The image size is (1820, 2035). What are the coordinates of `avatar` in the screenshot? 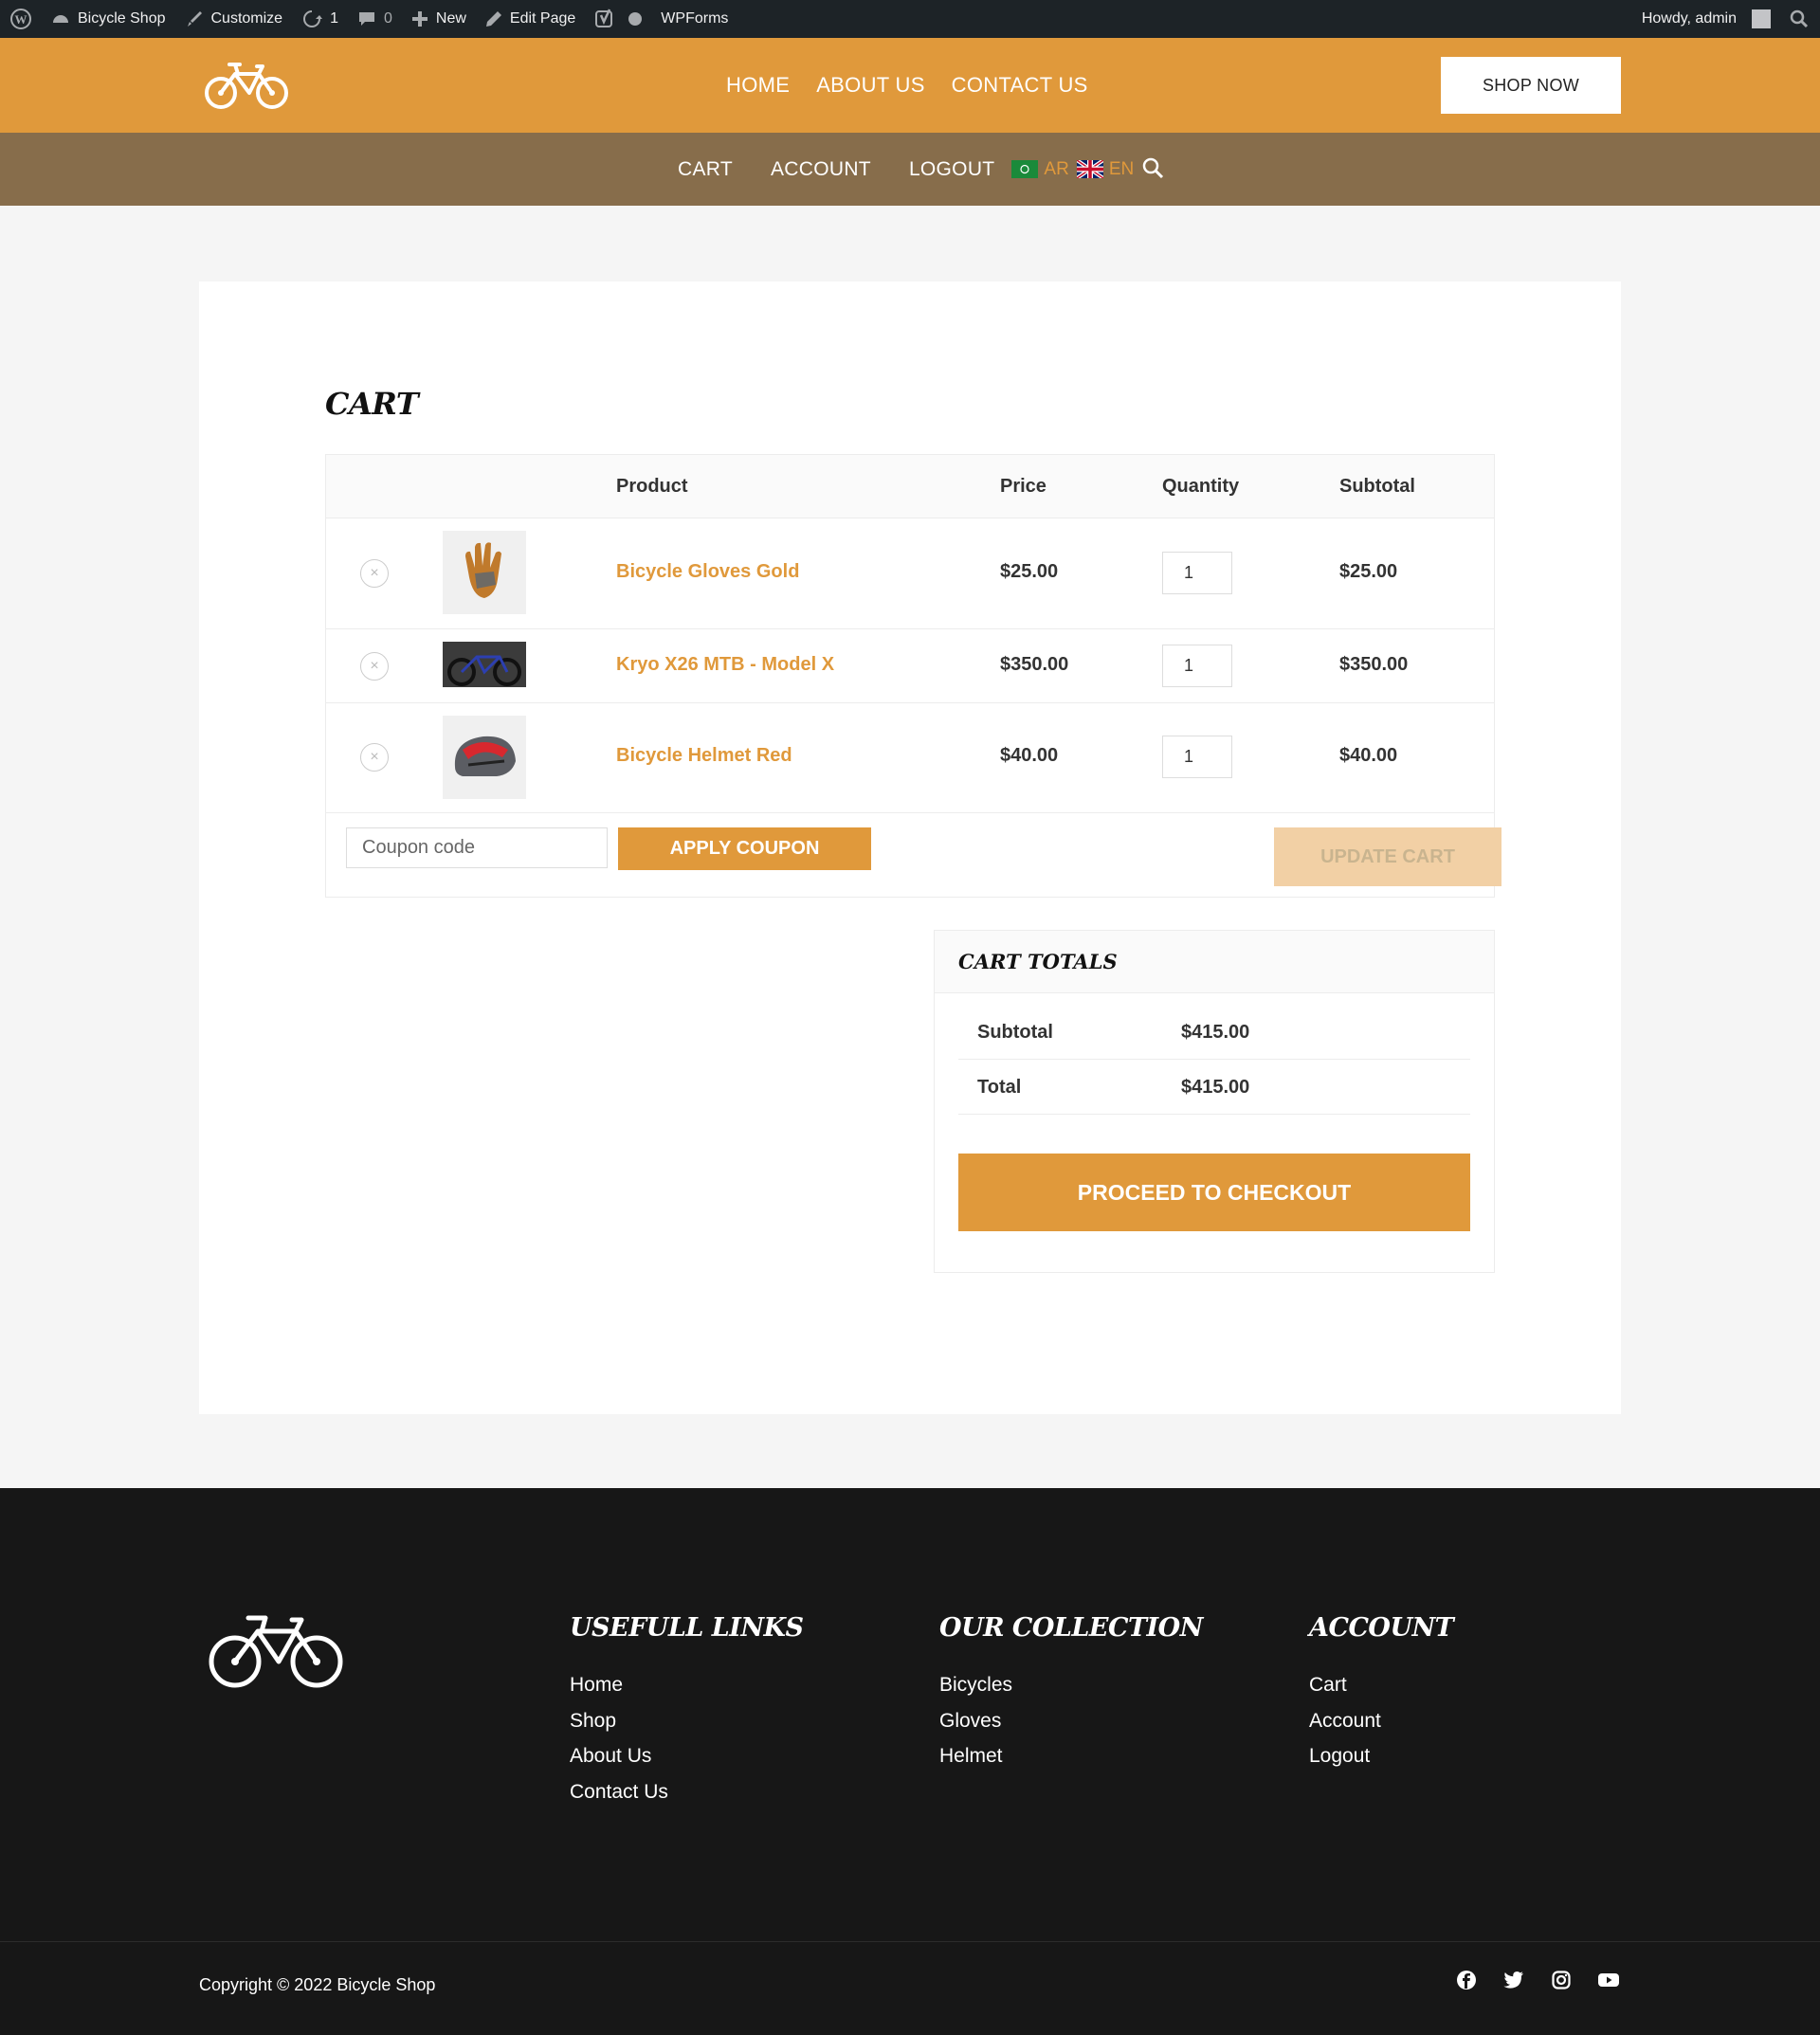 It's located at (1761, 18).